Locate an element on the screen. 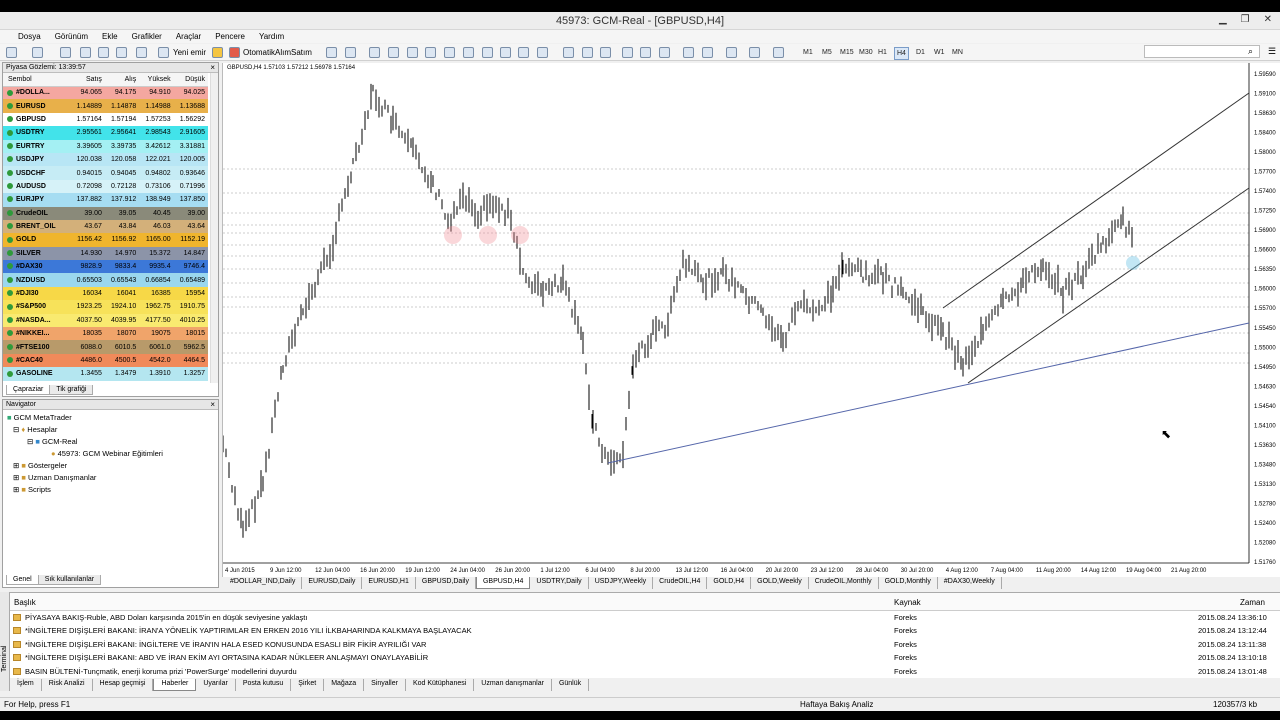 The width and height of the screenshot is (1280, 720). column-header: Sembol is located at coordinates (37, 80).